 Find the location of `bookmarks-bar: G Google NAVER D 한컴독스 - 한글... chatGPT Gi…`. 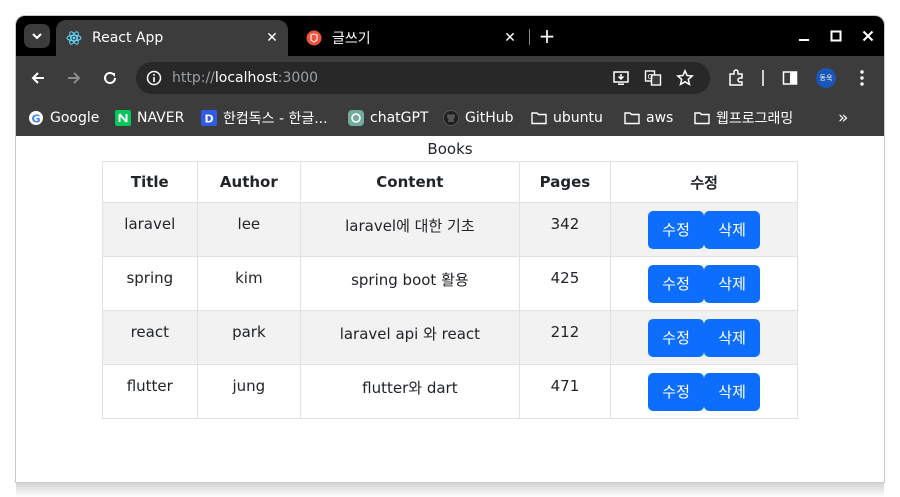

bookmarks-bar: G Google NAVER D 한컴독스 - 한글... chatGPT Gi… is located at coordinates (450, 118).